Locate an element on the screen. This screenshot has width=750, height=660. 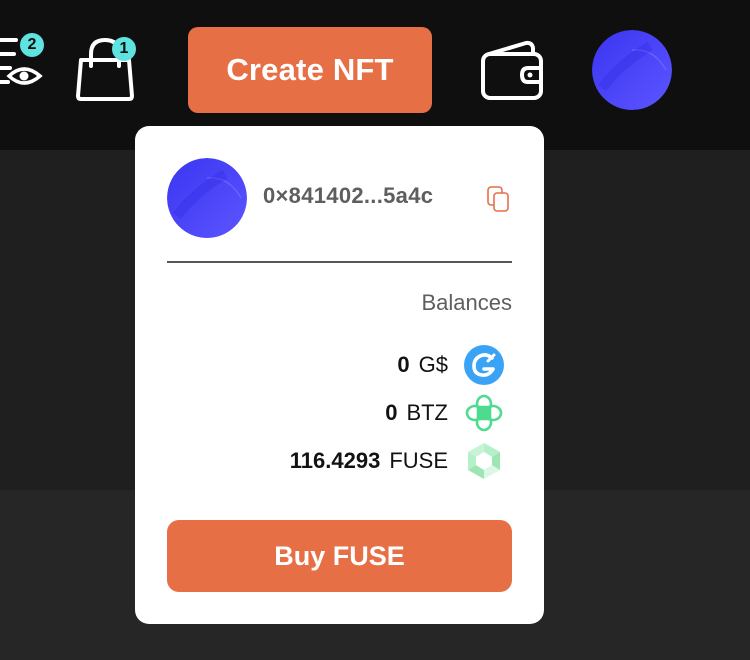
copy-address-button is located at coordinates (499, 199).